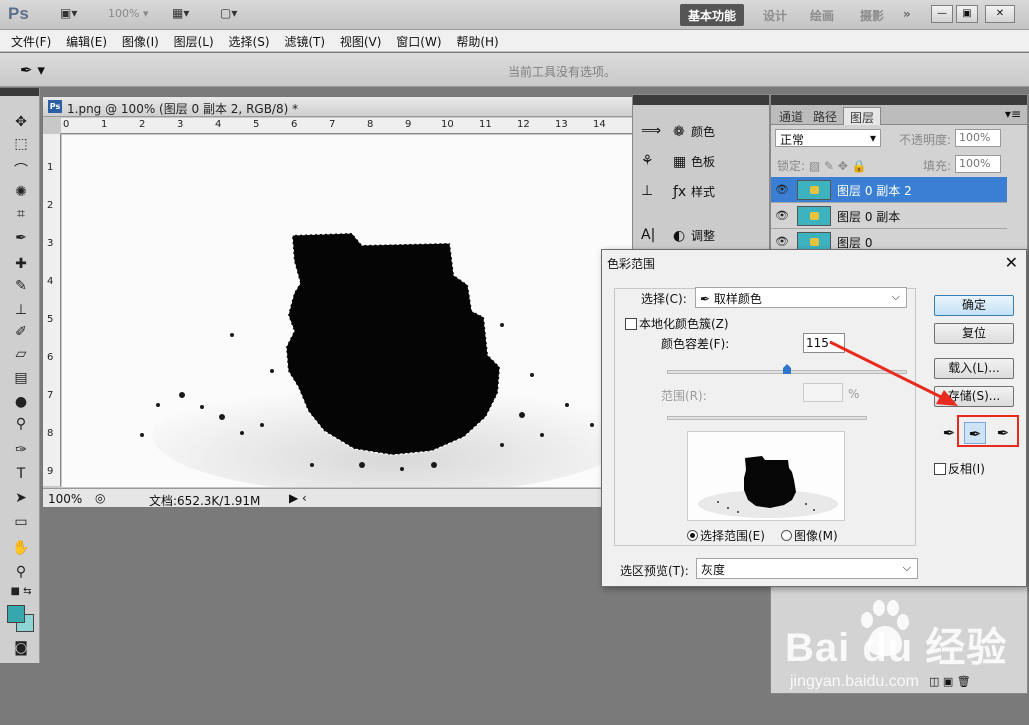  What do you see at coordinates (854, 681) in the screenshot?
I see `watermark-url: jingyan.baidu.com` at bounding box center [854, 681].